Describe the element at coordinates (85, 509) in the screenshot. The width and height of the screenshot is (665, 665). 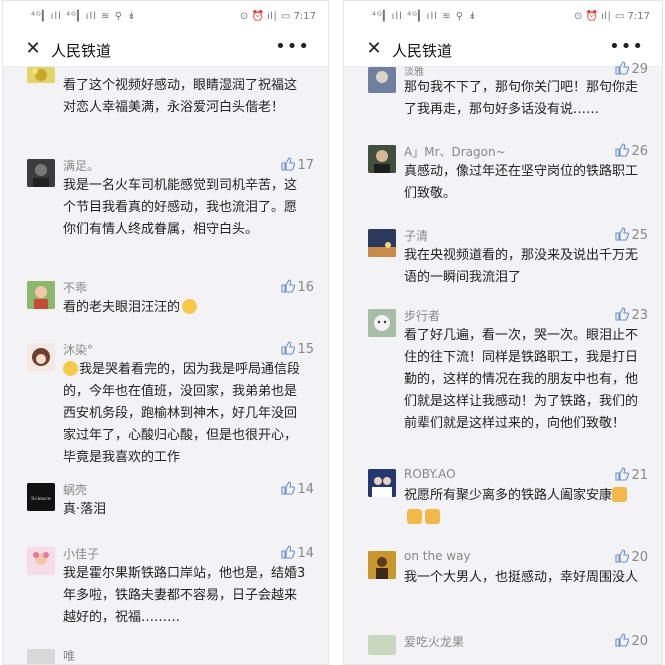
I see `comment-text: 真·落泪` at that location.